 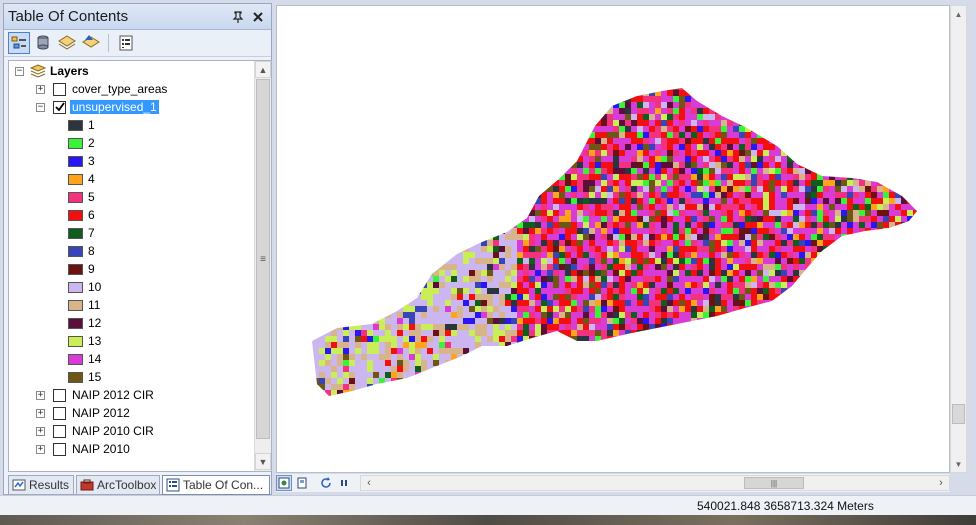 I want to click on tab-arctoolbox: ArcToolbox, so click(x=118, y=485).